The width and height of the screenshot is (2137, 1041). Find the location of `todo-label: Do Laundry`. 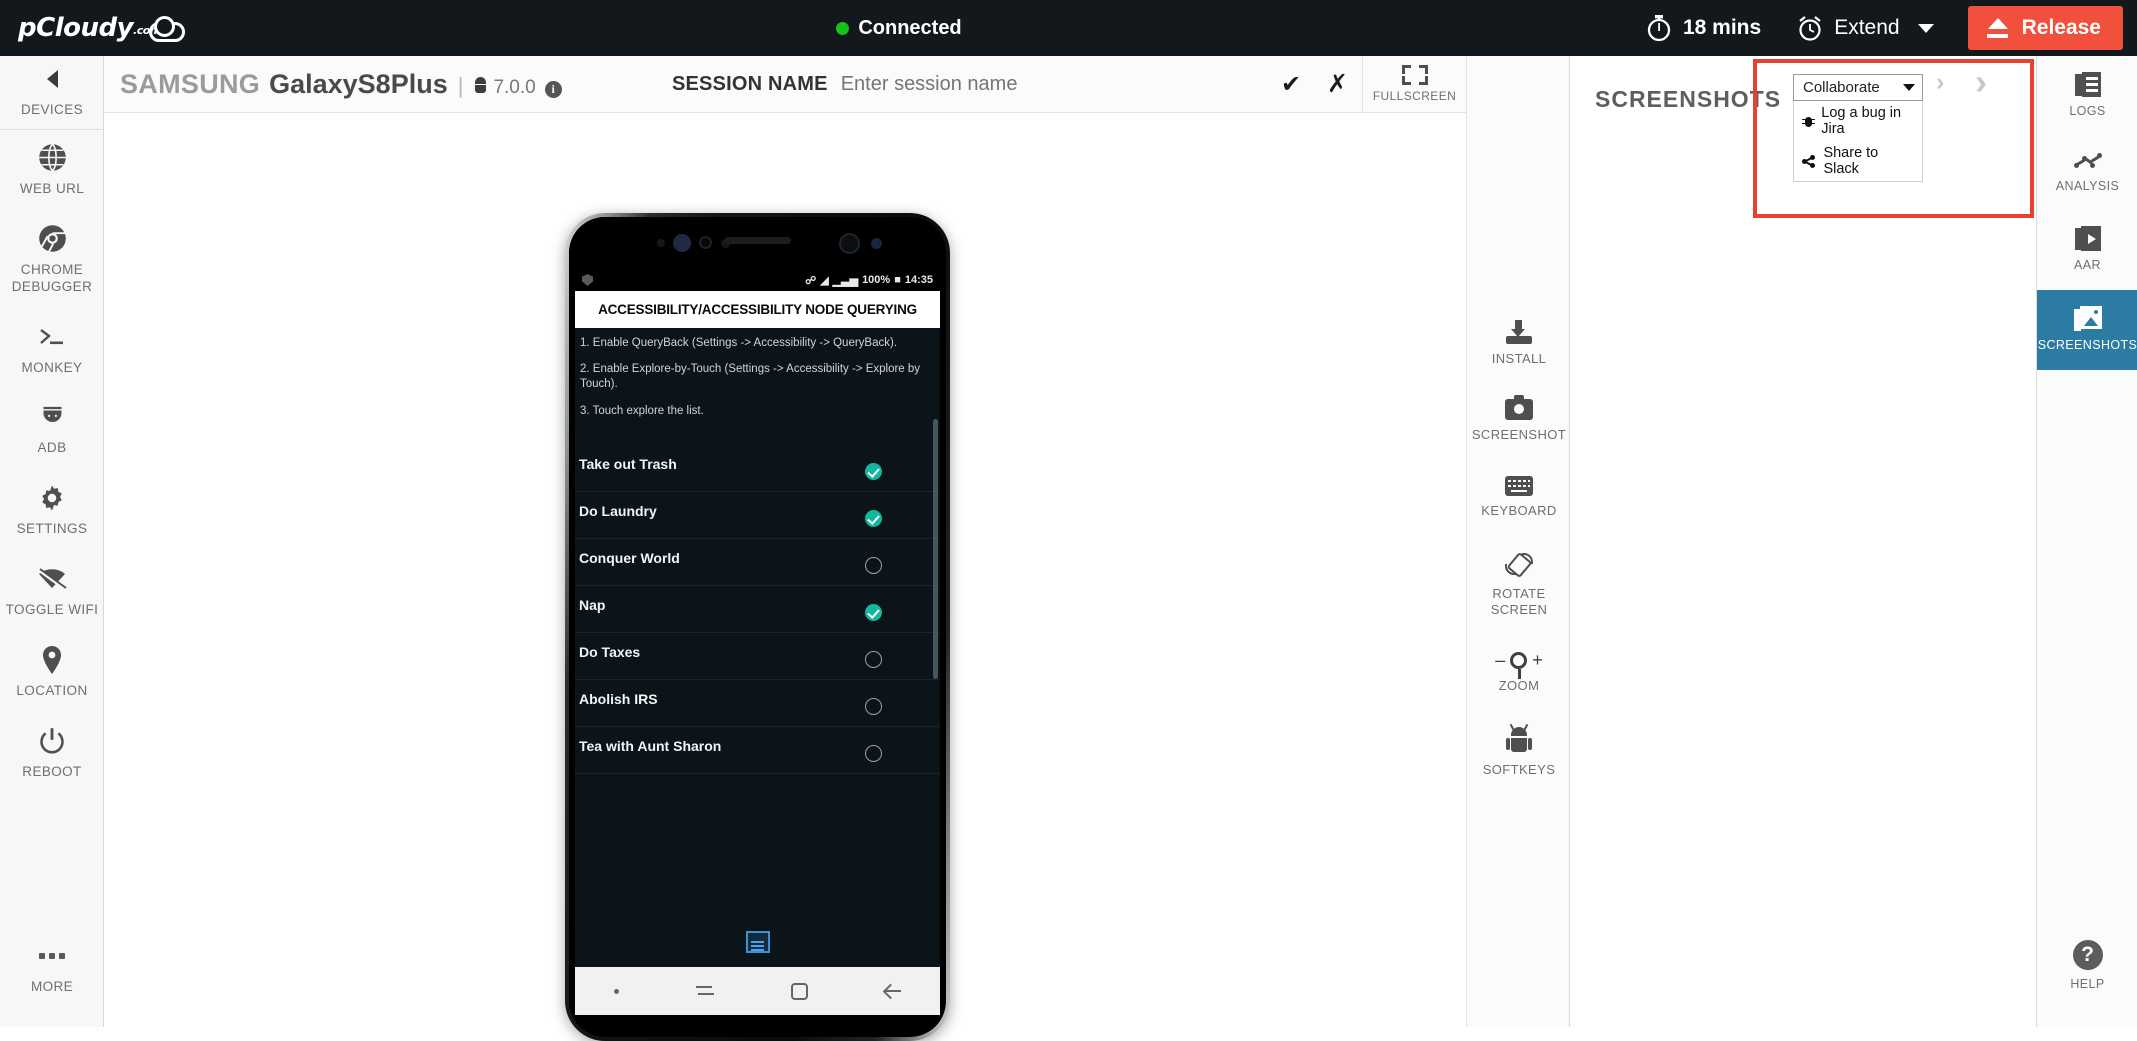

todo-label: Do Laundry is located at coordinates (618, 511).